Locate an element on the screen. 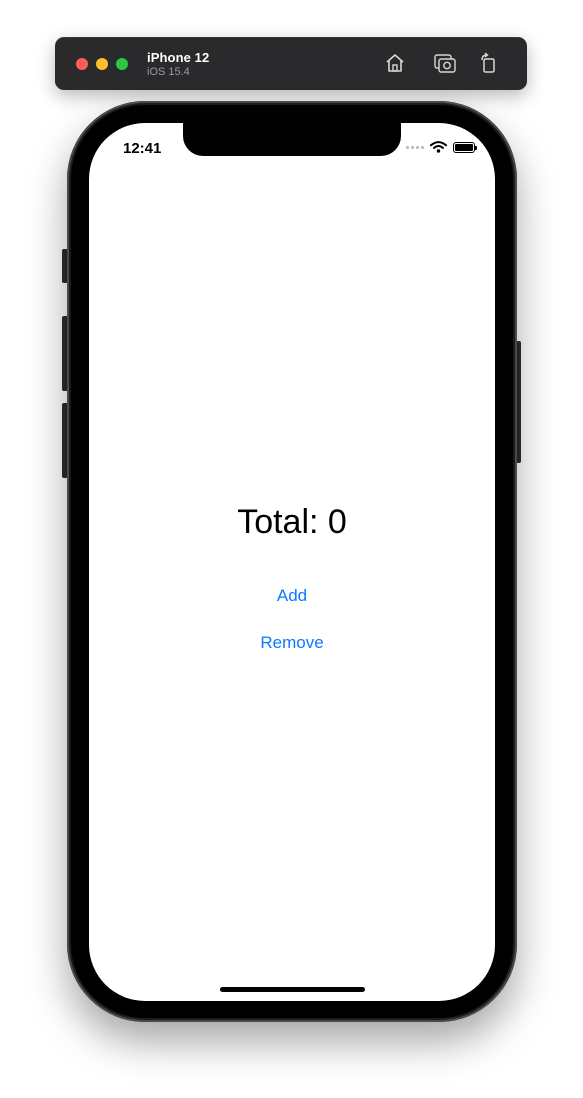 The height and width of the screenshot is (1098, 583). zoom-window-button is located at coordinates (122, 64).